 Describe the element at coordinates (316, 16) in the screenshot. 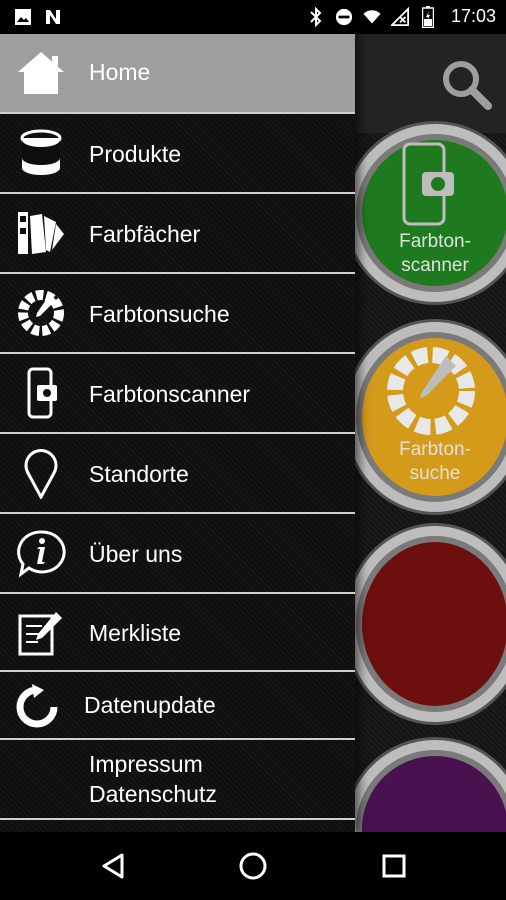

I see `bluetooth-icon` at that location.